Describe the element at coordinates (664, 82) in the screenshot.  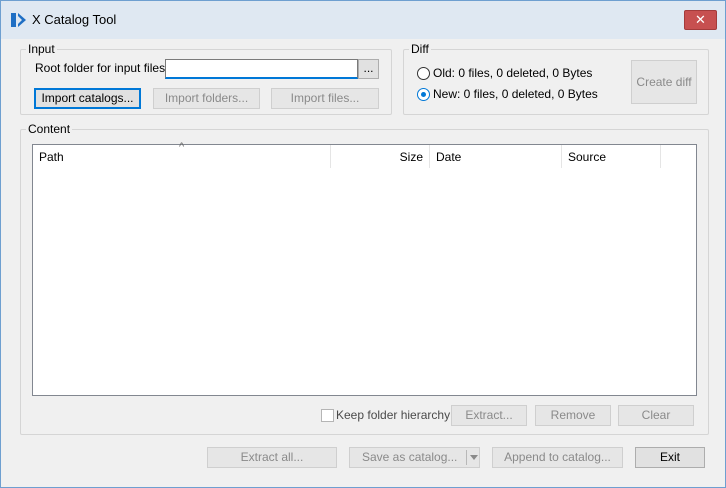
I see `create-diff-button: Create diff` at that location.